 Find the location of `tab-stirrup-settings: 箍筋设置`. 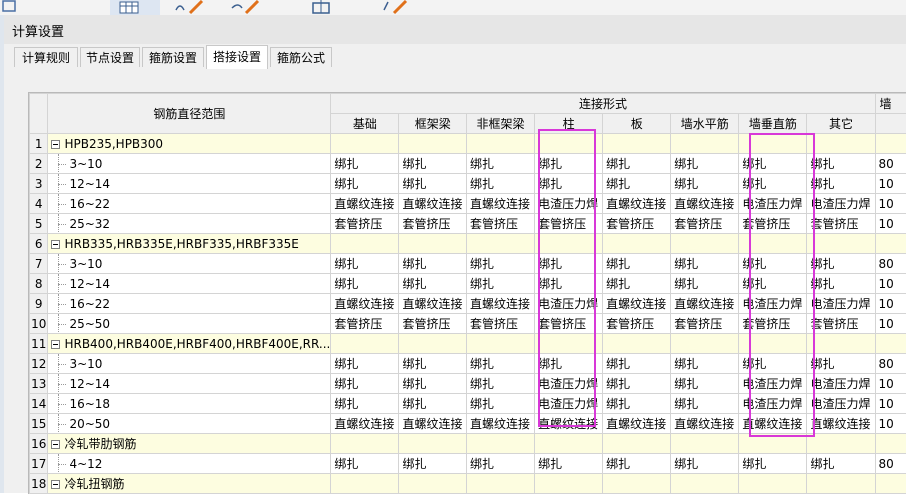

tab-stirrup-settings: 箍筋设置 is located at coordinates (173, 57).